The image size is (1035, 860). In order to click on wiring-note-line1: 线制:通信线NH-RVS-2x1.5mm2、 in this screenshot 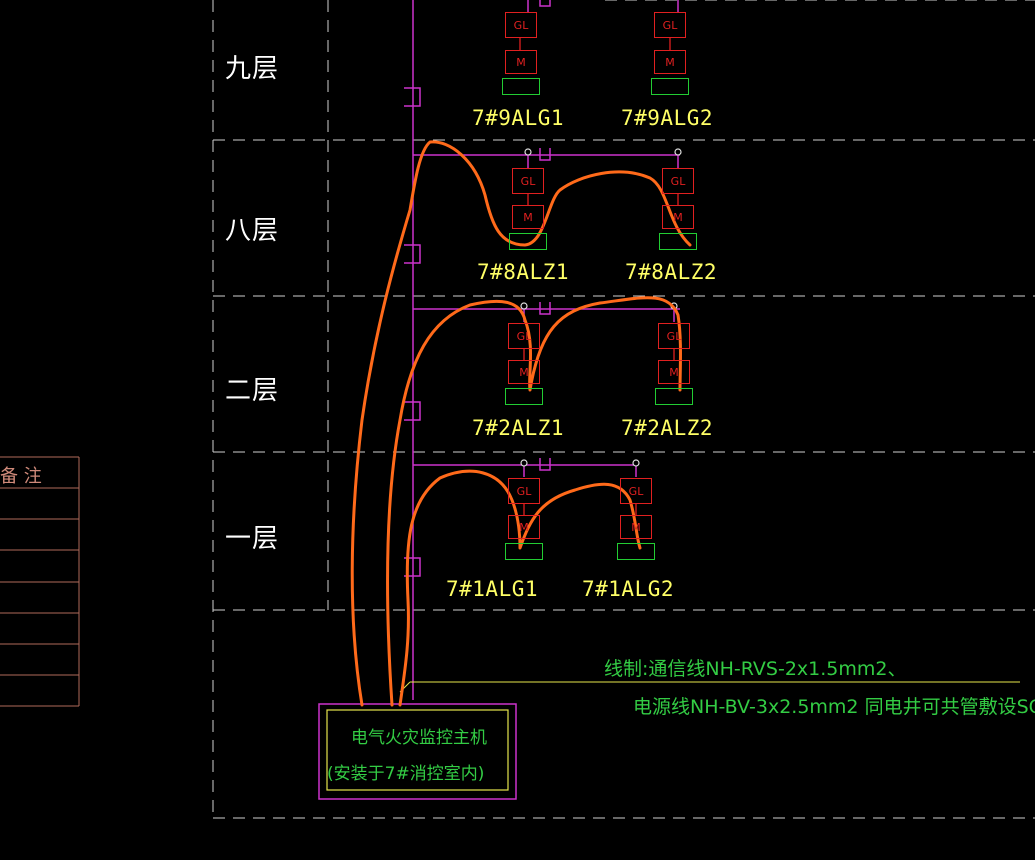, I will do `click(755, 669)`.